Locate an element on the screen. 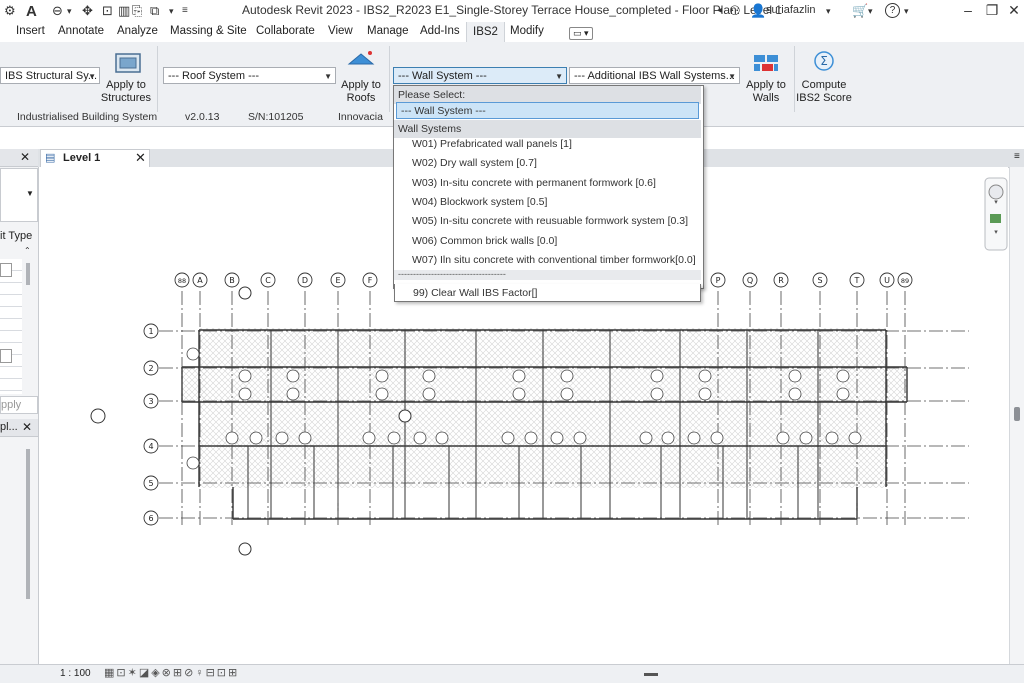 The height and width of the screenshot is (683, 1024). minimize-icon: – is located at coordinates (968, 10).